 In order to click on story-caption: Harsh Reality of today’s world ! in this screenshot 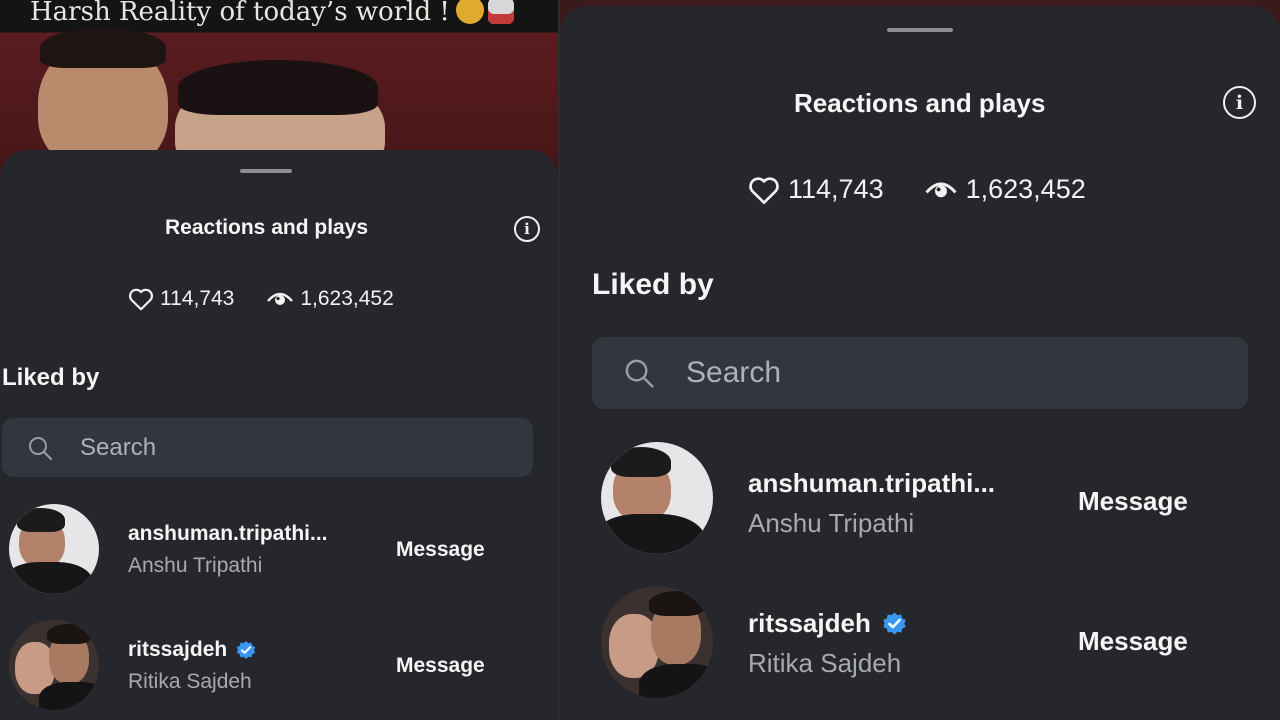, I will do `click(272, 13)`.